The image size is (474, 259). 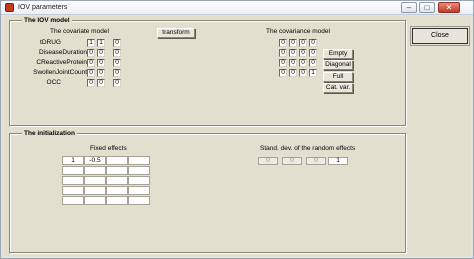 What do you see at coordinates (440, 36) in the screenshot?
I see `close-button: Close` at bounding box center [440, 36].